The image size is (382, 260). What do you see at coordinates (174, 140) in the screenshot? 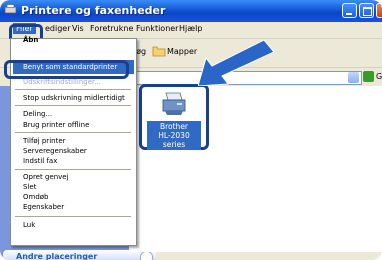
I see `printer-name-line2: HL-2030 series` at bounding box center [174, 140].